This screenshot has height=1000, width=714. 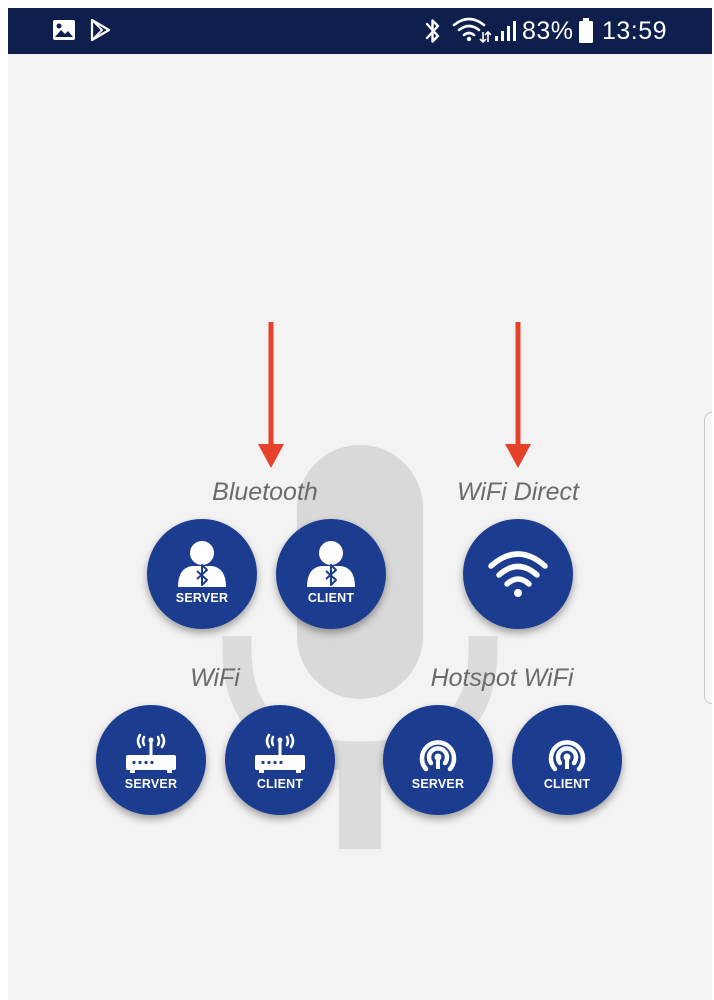 What do you see at coordinates (202, 598) in the screenshot?
I see `bluetooth-server-caption: SERVER` at bounding box center [202, 598].